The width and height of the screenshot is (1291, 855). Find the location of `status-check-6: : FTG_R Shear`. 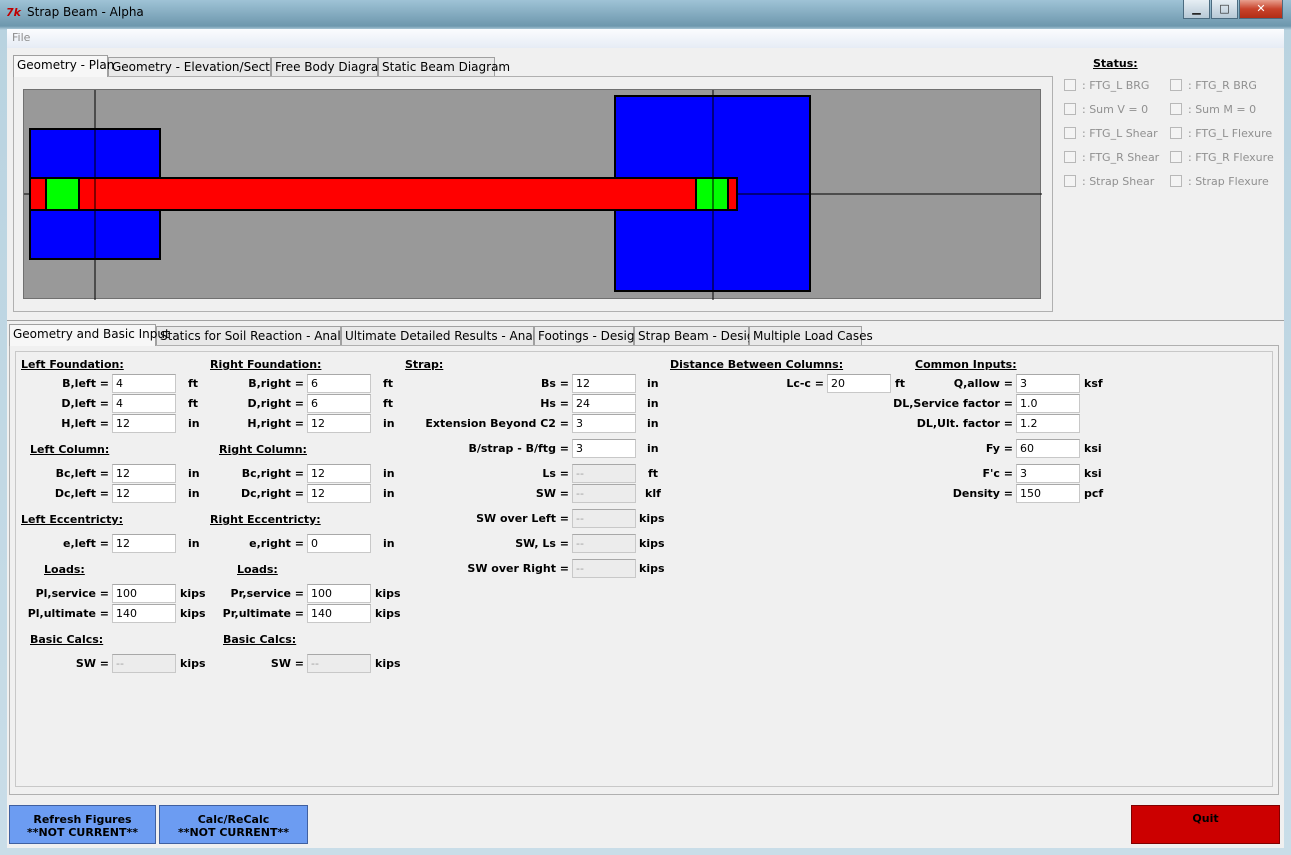

status-check-6: : FTG_R Shear is located at coordinates (1111, 157).